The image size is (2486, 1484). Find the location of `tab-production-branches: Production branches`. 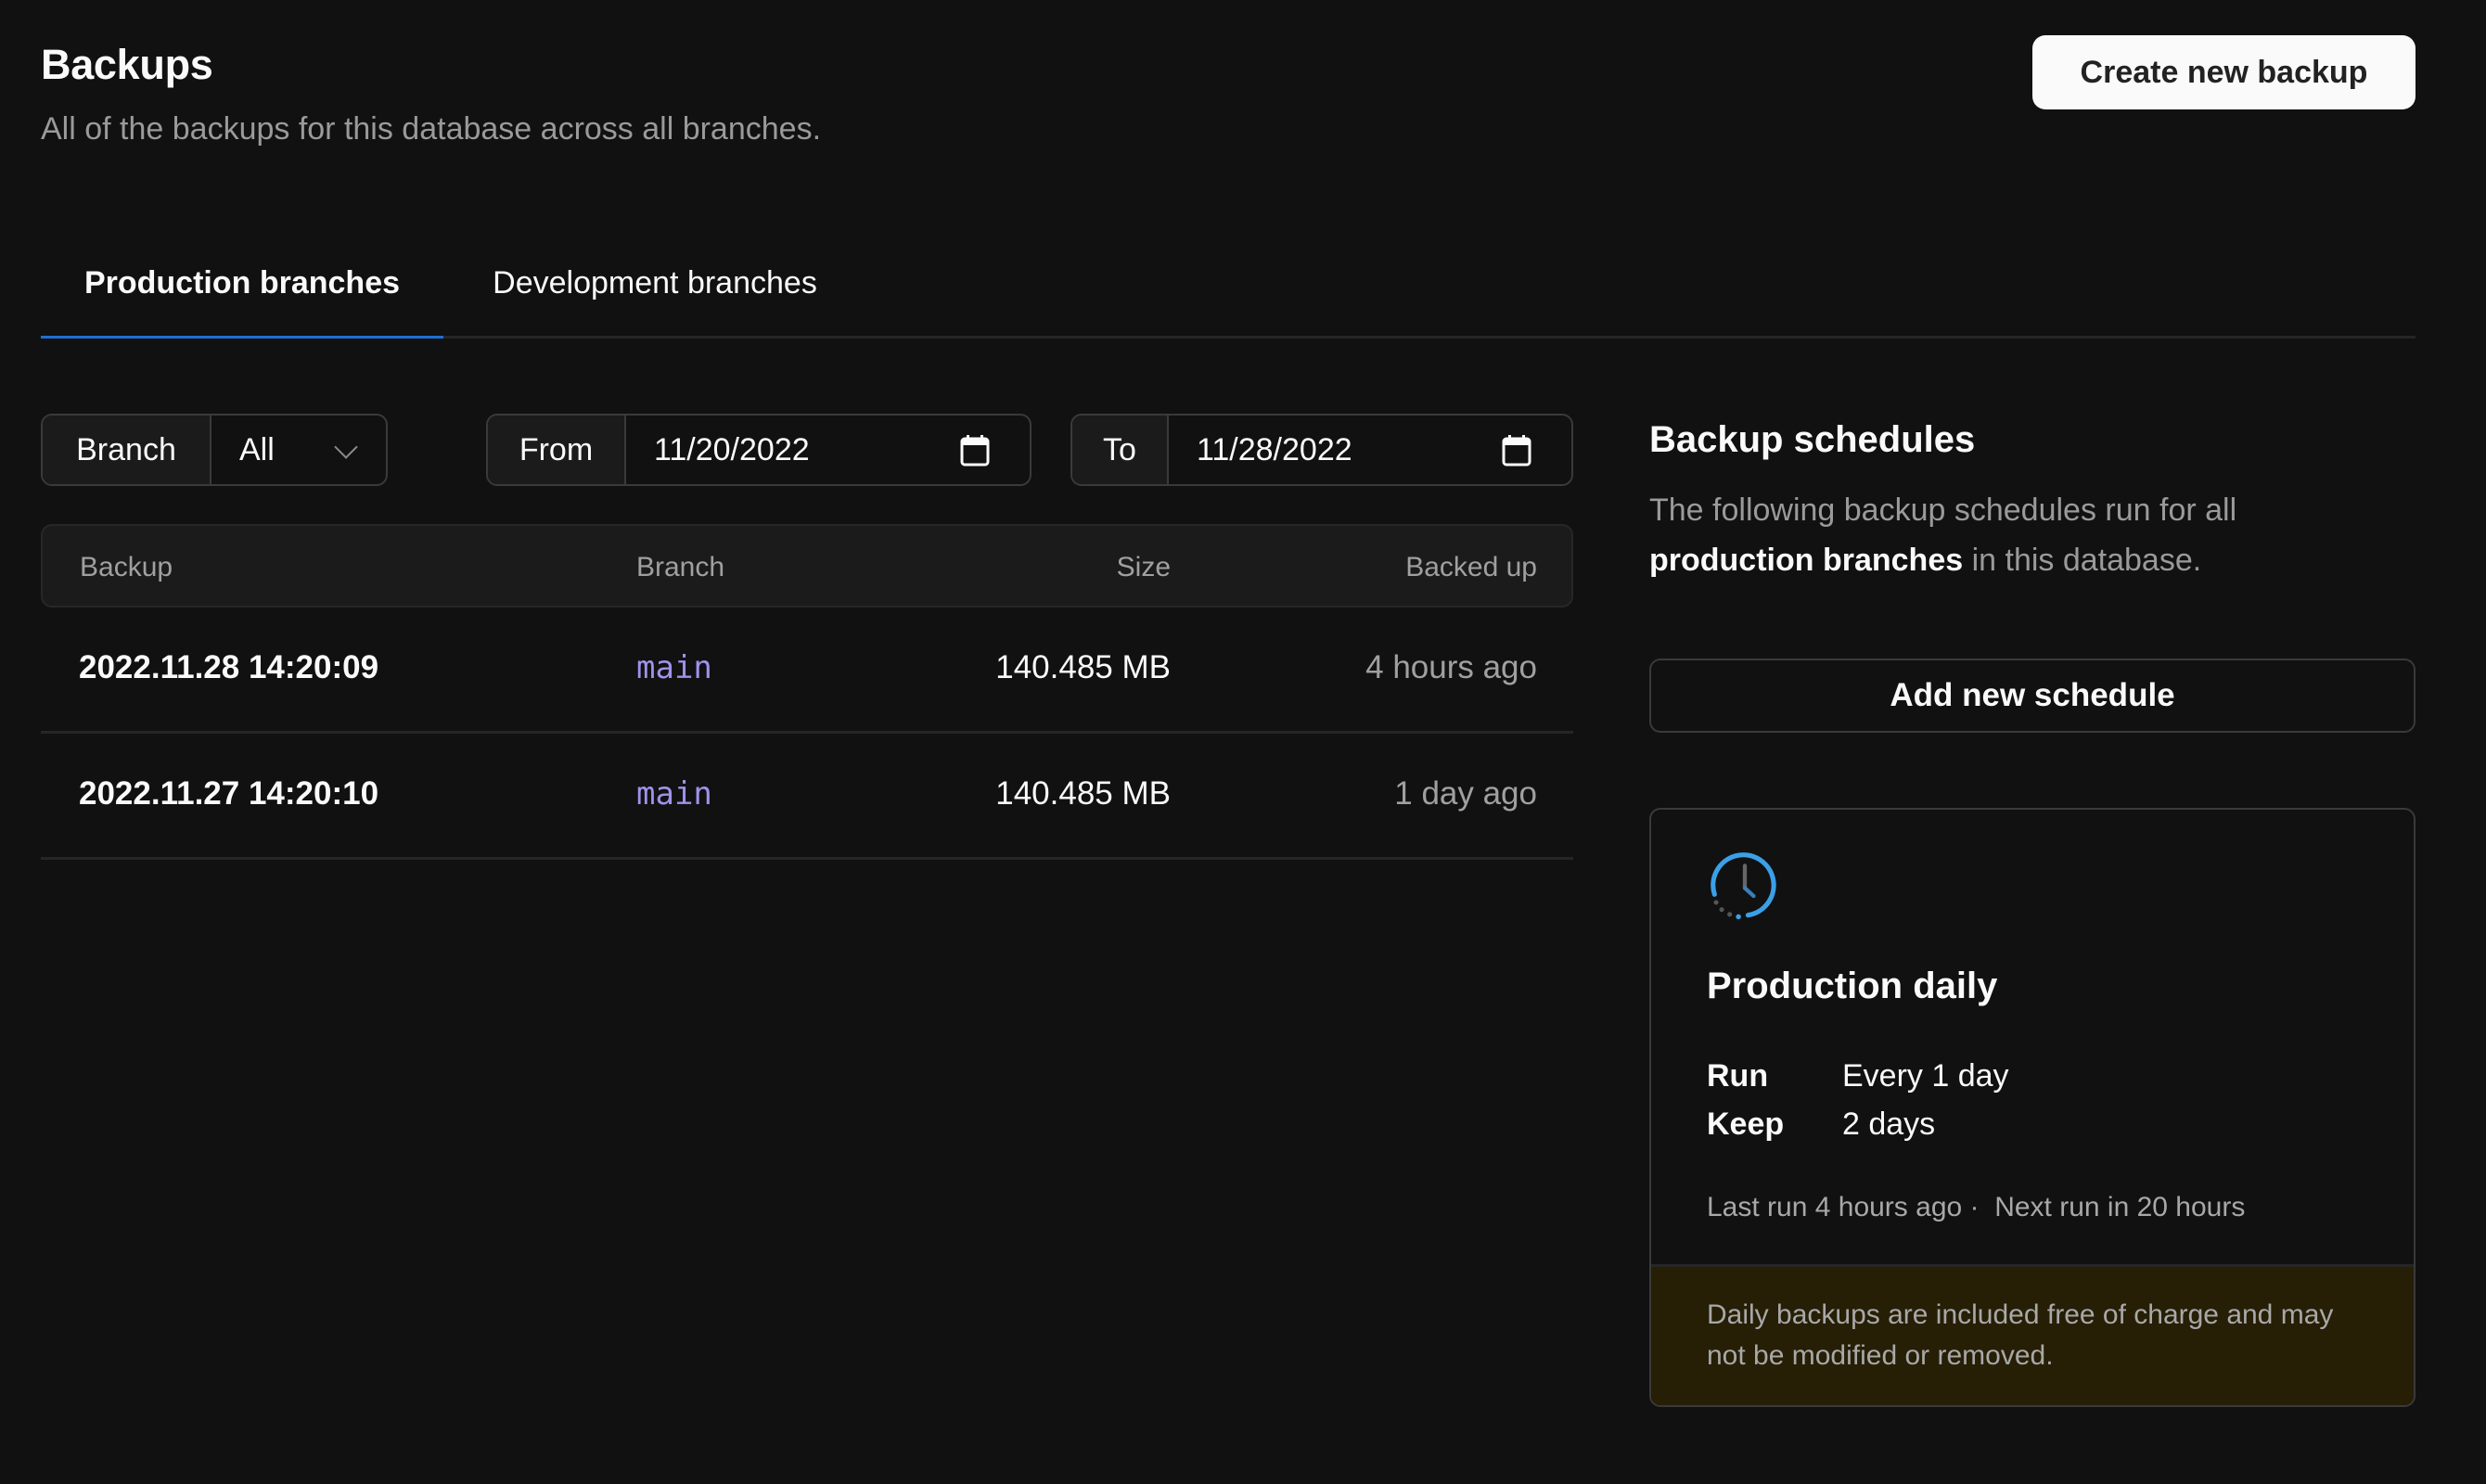

tab-production-branches: Production branches is located at coordinates (242, 299).